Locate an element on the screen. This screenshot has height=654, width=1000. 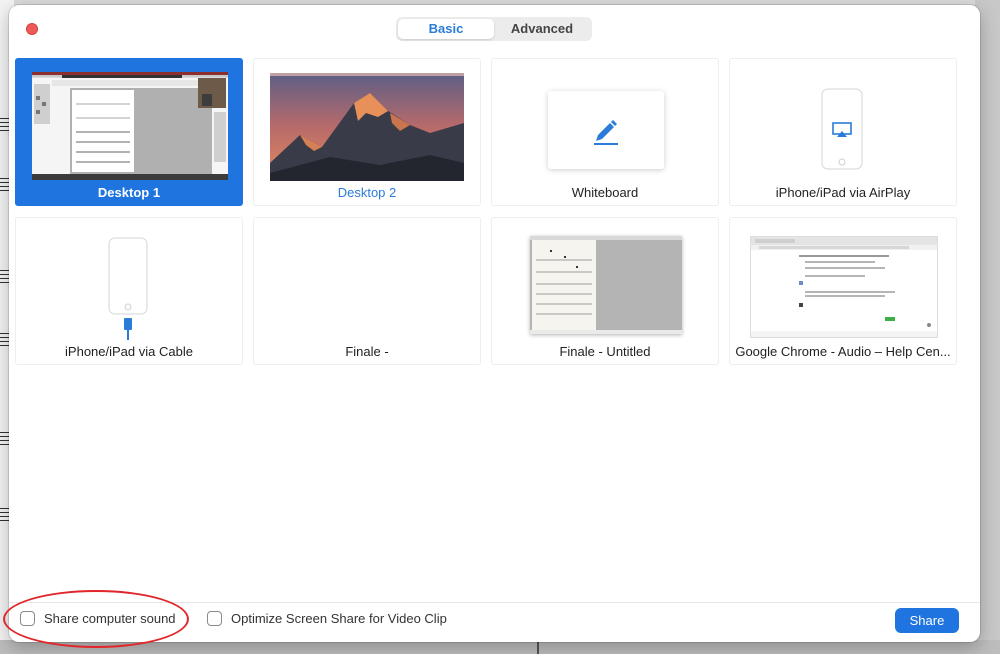
tile-label: iPhone/iPad via AirPlay is located at coordinates (843, 192).